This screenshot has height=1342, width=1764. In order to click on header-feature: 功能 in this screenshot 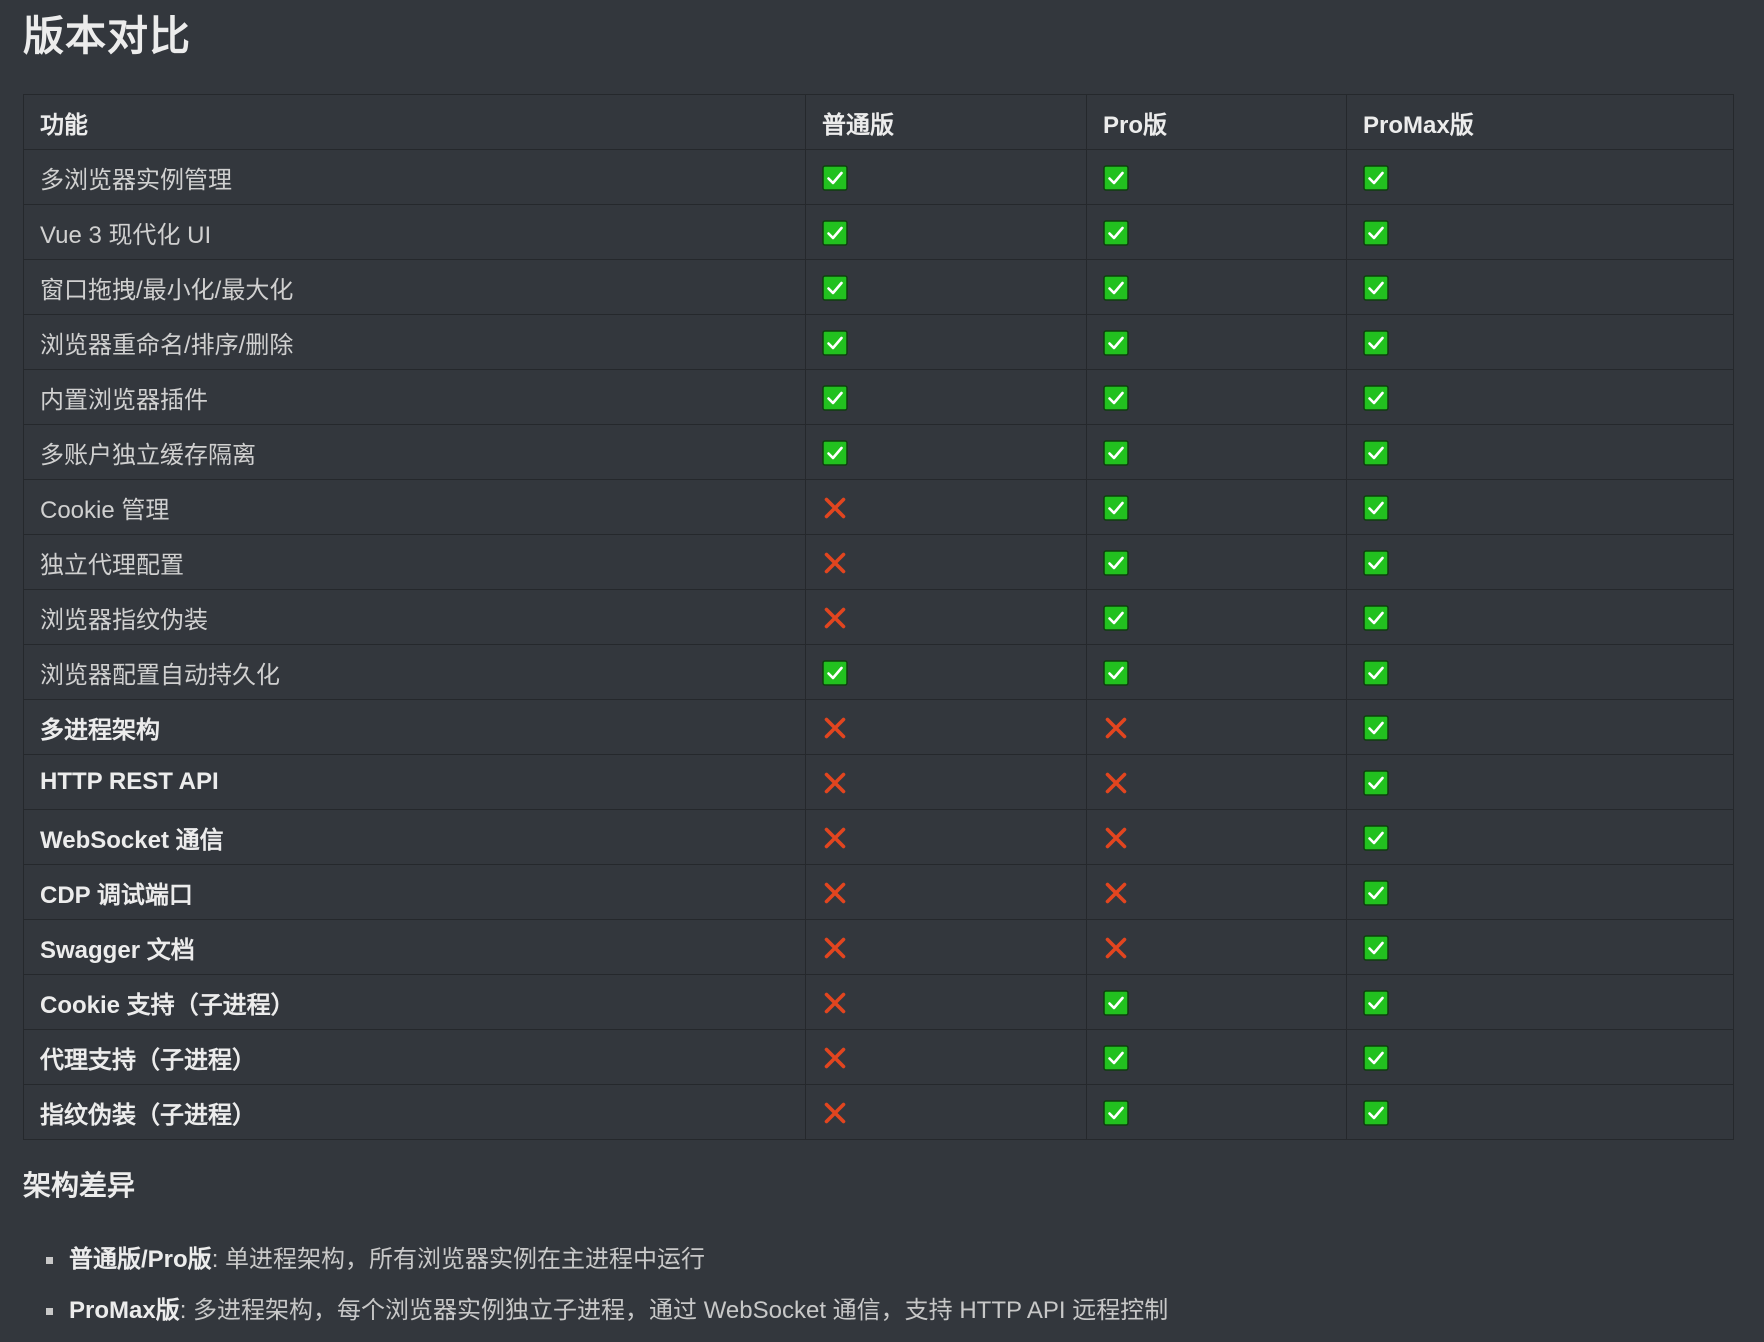, I will do `click(414, 122)`.